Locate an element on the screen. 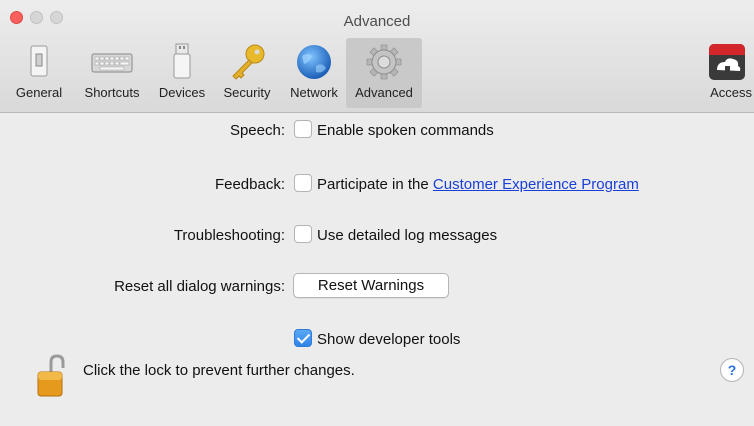  speech-checkbox is located at coordinates (303, 129).